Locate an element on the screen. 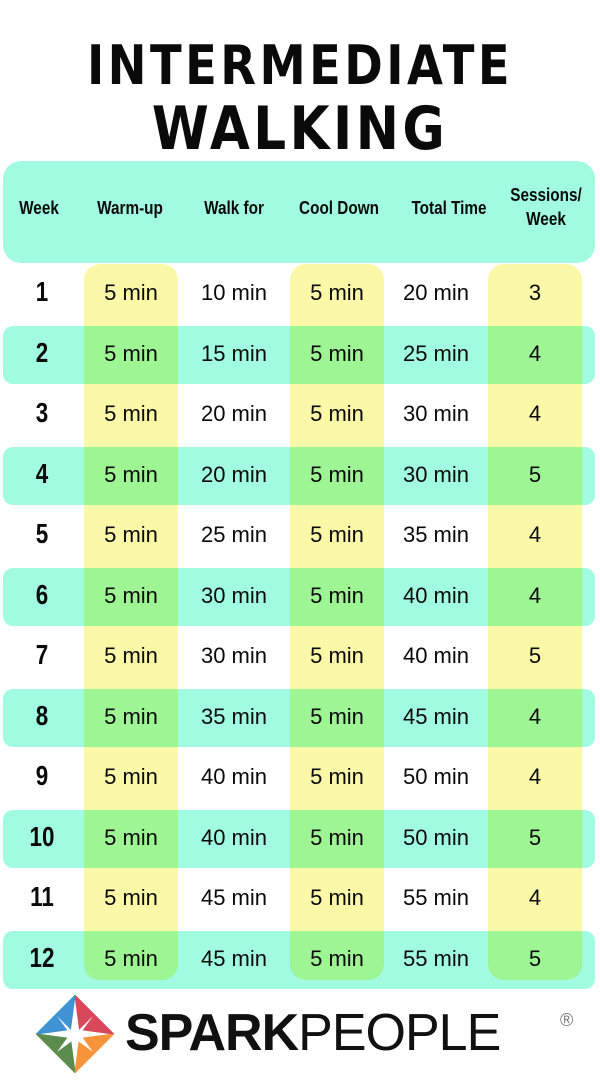  spark-diamond-icon is located at coordinates (75, 1034).